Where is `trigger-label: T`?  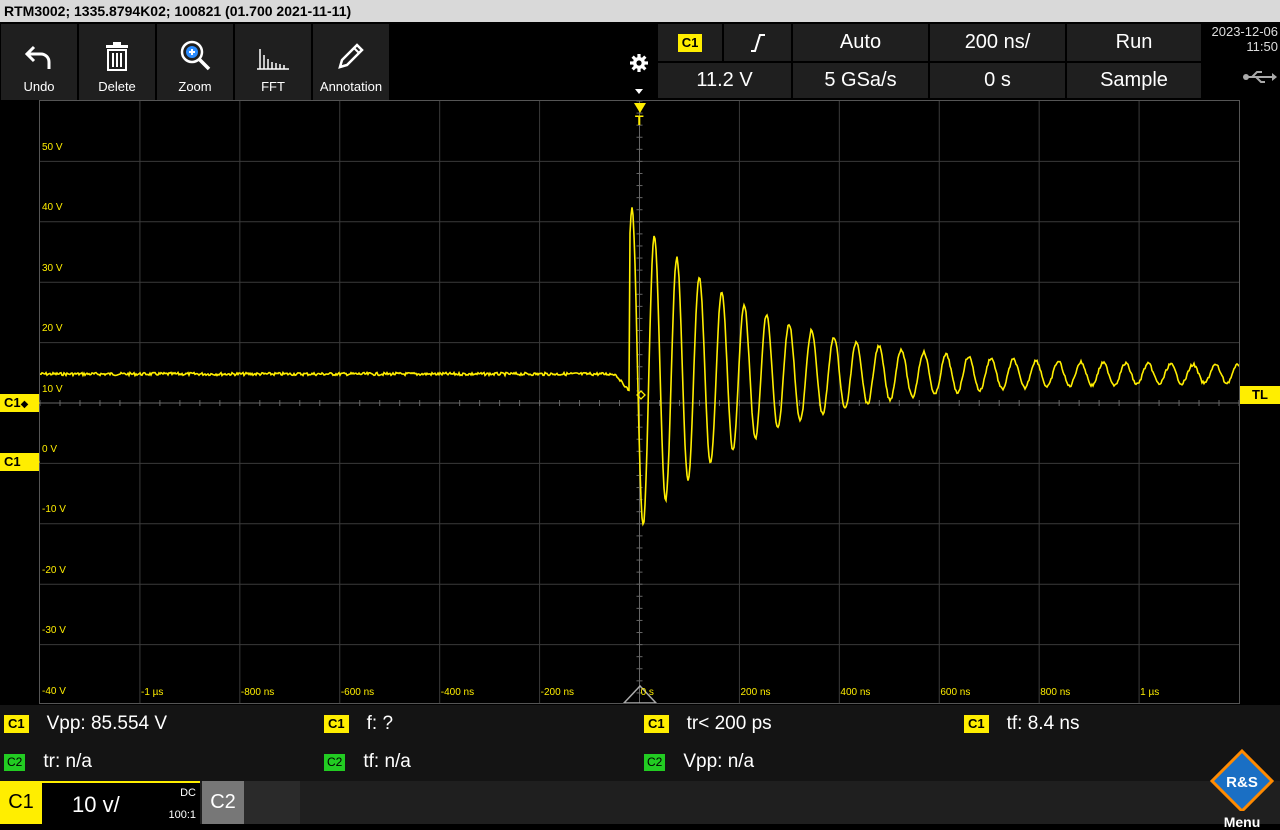
trigger-label: T is located at coordinates (639, 120).